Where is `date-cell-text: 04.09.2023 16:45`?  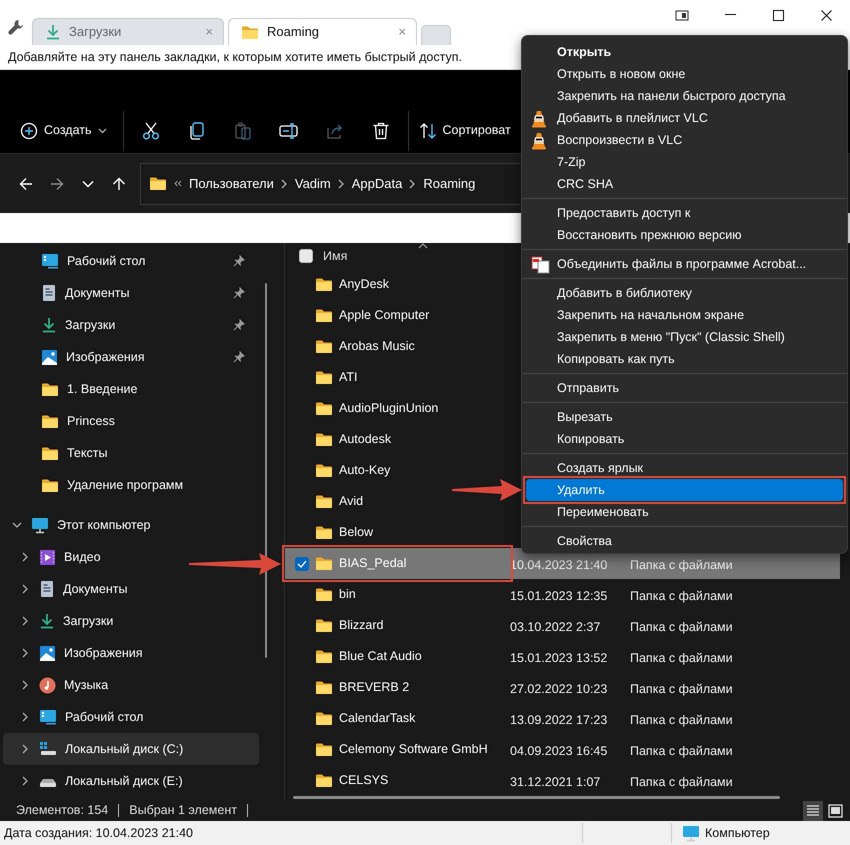 date-cell-text: 04.09.2023 16:45 is located at coordinates (559, 751).